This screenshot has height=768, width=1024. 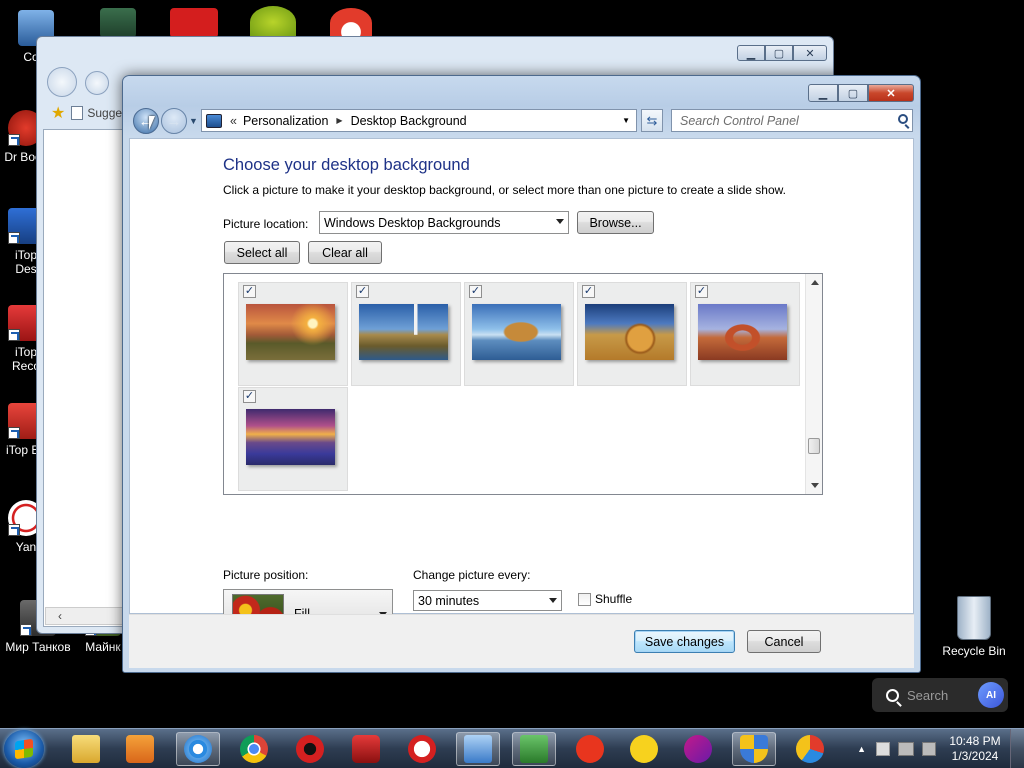 What do you see at coordinates (24, 749) in the screenshot?
I see `start-button` at bounding box center [24, 749].